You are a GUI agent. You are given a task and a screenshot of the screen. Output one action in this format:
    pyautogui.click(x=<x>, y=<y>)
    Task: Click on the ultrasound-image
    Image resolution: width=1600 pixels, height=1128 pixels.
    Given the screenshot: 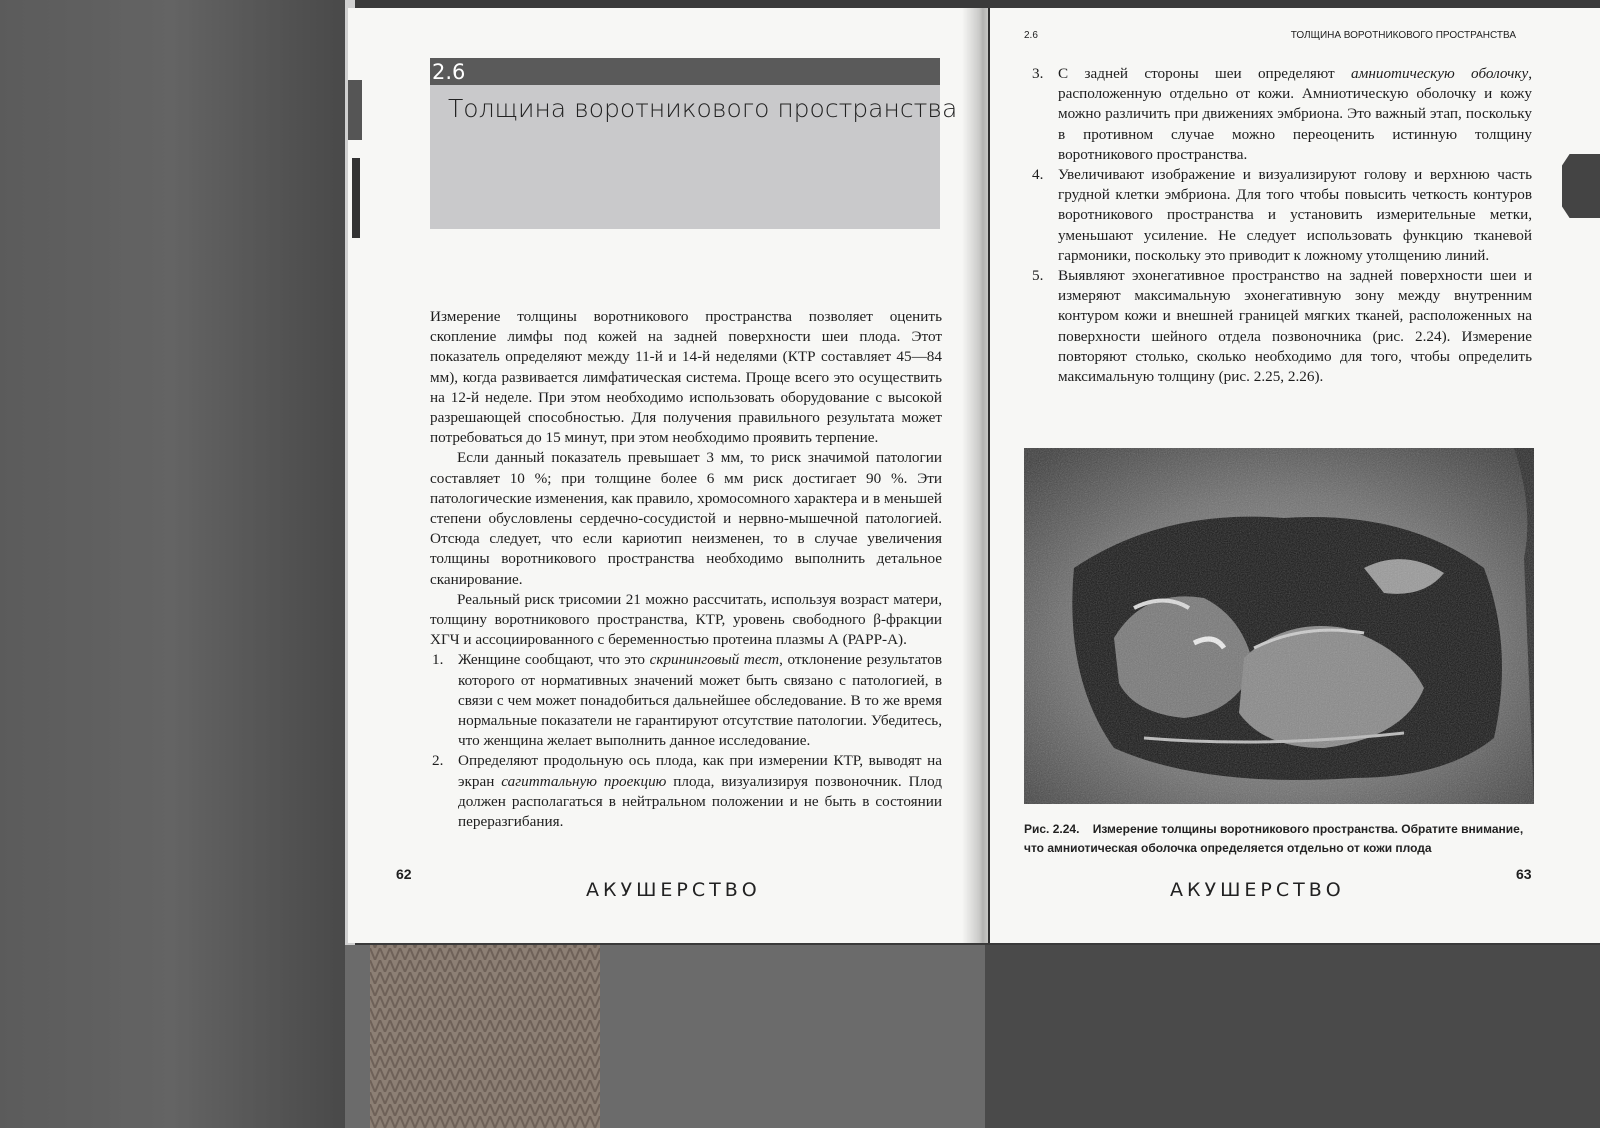 What is the action you would take?
    pyautogui.click(x=1279, y=626)
    